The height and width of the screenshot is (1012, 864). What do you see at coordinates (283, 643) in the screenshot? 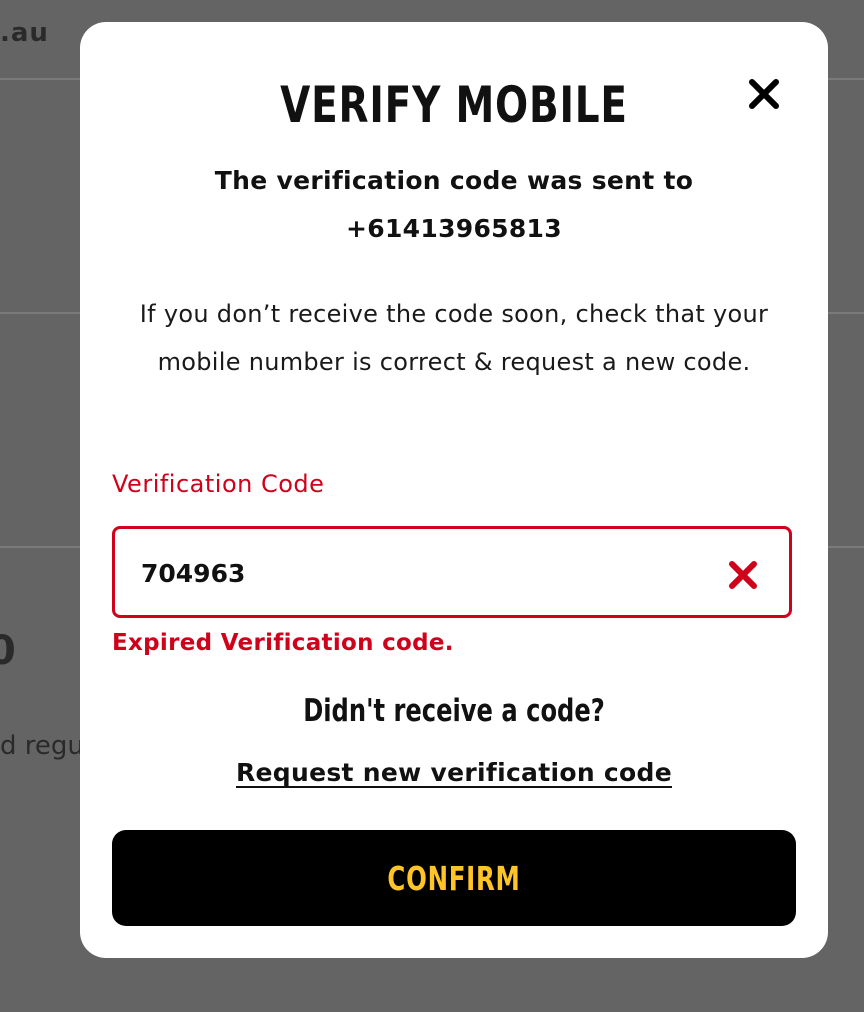
I see `error-message: Expired Verification code.` at bounding box center [283, 643].